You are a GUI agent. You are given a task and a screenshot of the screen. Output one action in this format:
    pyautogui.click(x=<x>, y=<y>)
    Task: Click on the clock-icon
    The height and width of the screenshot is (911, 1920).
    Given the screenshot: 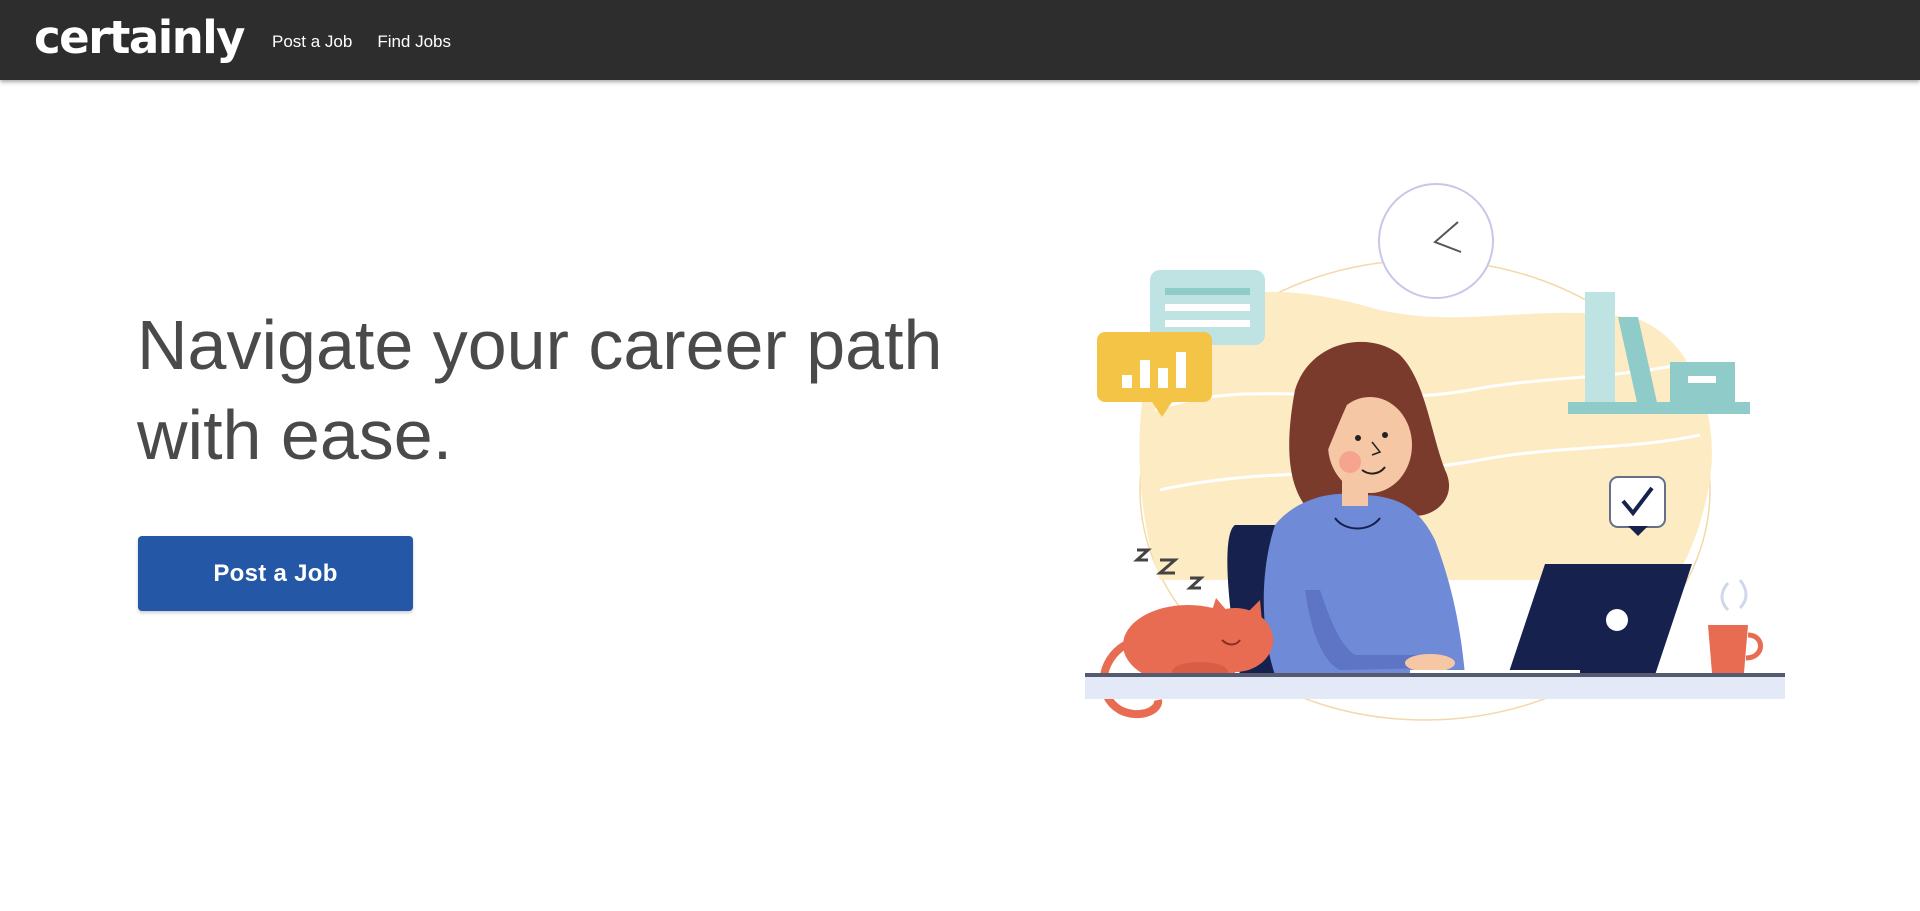 What is the action you would take?
    pyautogui.click(x=1436, y=241)
    